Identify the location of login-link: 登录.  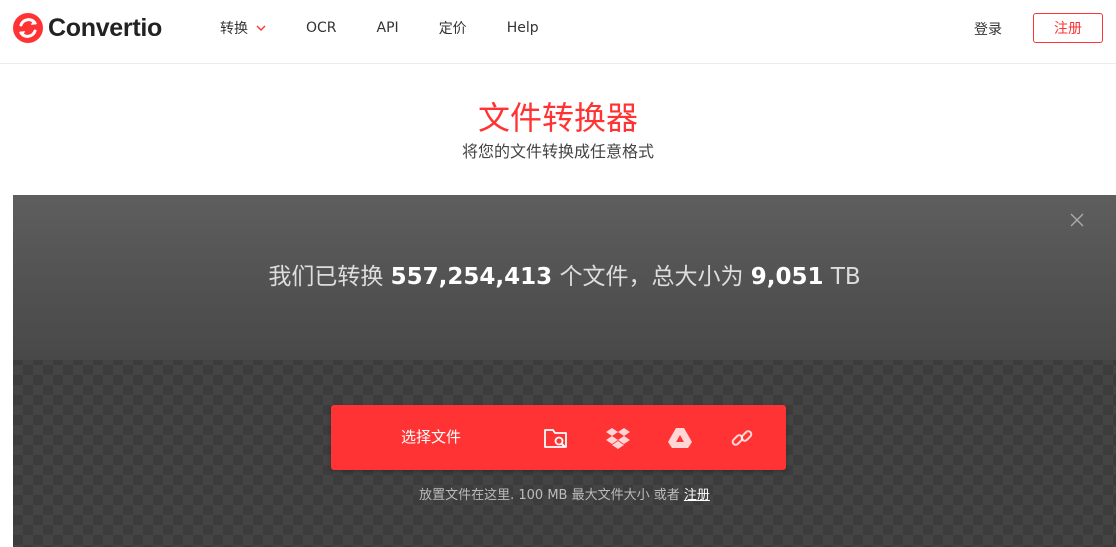
(988, 29).